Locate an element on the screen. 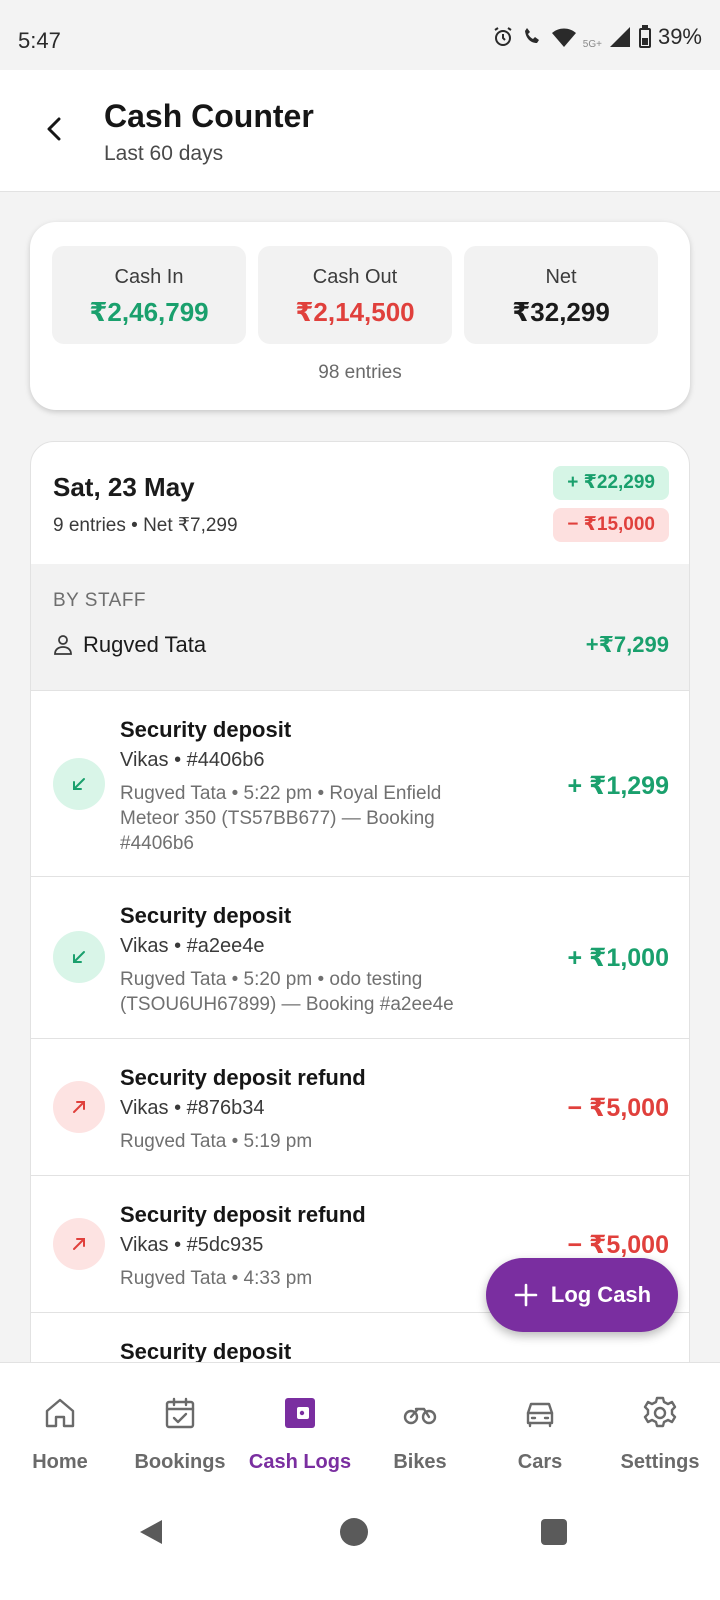  system-home-icon is located at coordinates (354, 1532).